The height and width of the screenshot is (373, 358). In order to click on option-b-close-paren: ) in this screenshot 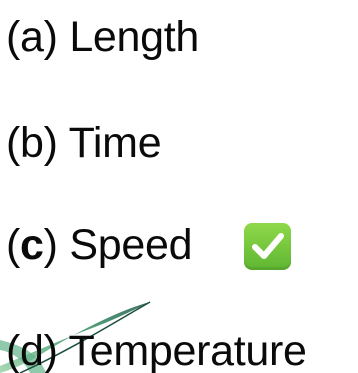, I will do `click(50, 143)`.